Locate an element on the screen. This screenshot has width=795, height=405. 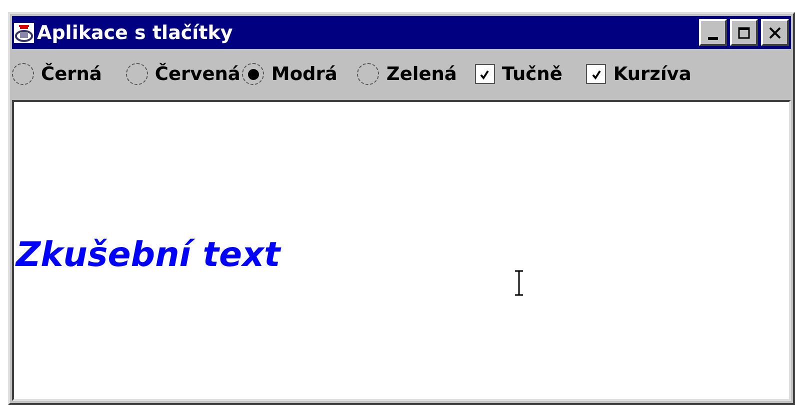
text-cursor-icon is located at coordinates (519, 283).